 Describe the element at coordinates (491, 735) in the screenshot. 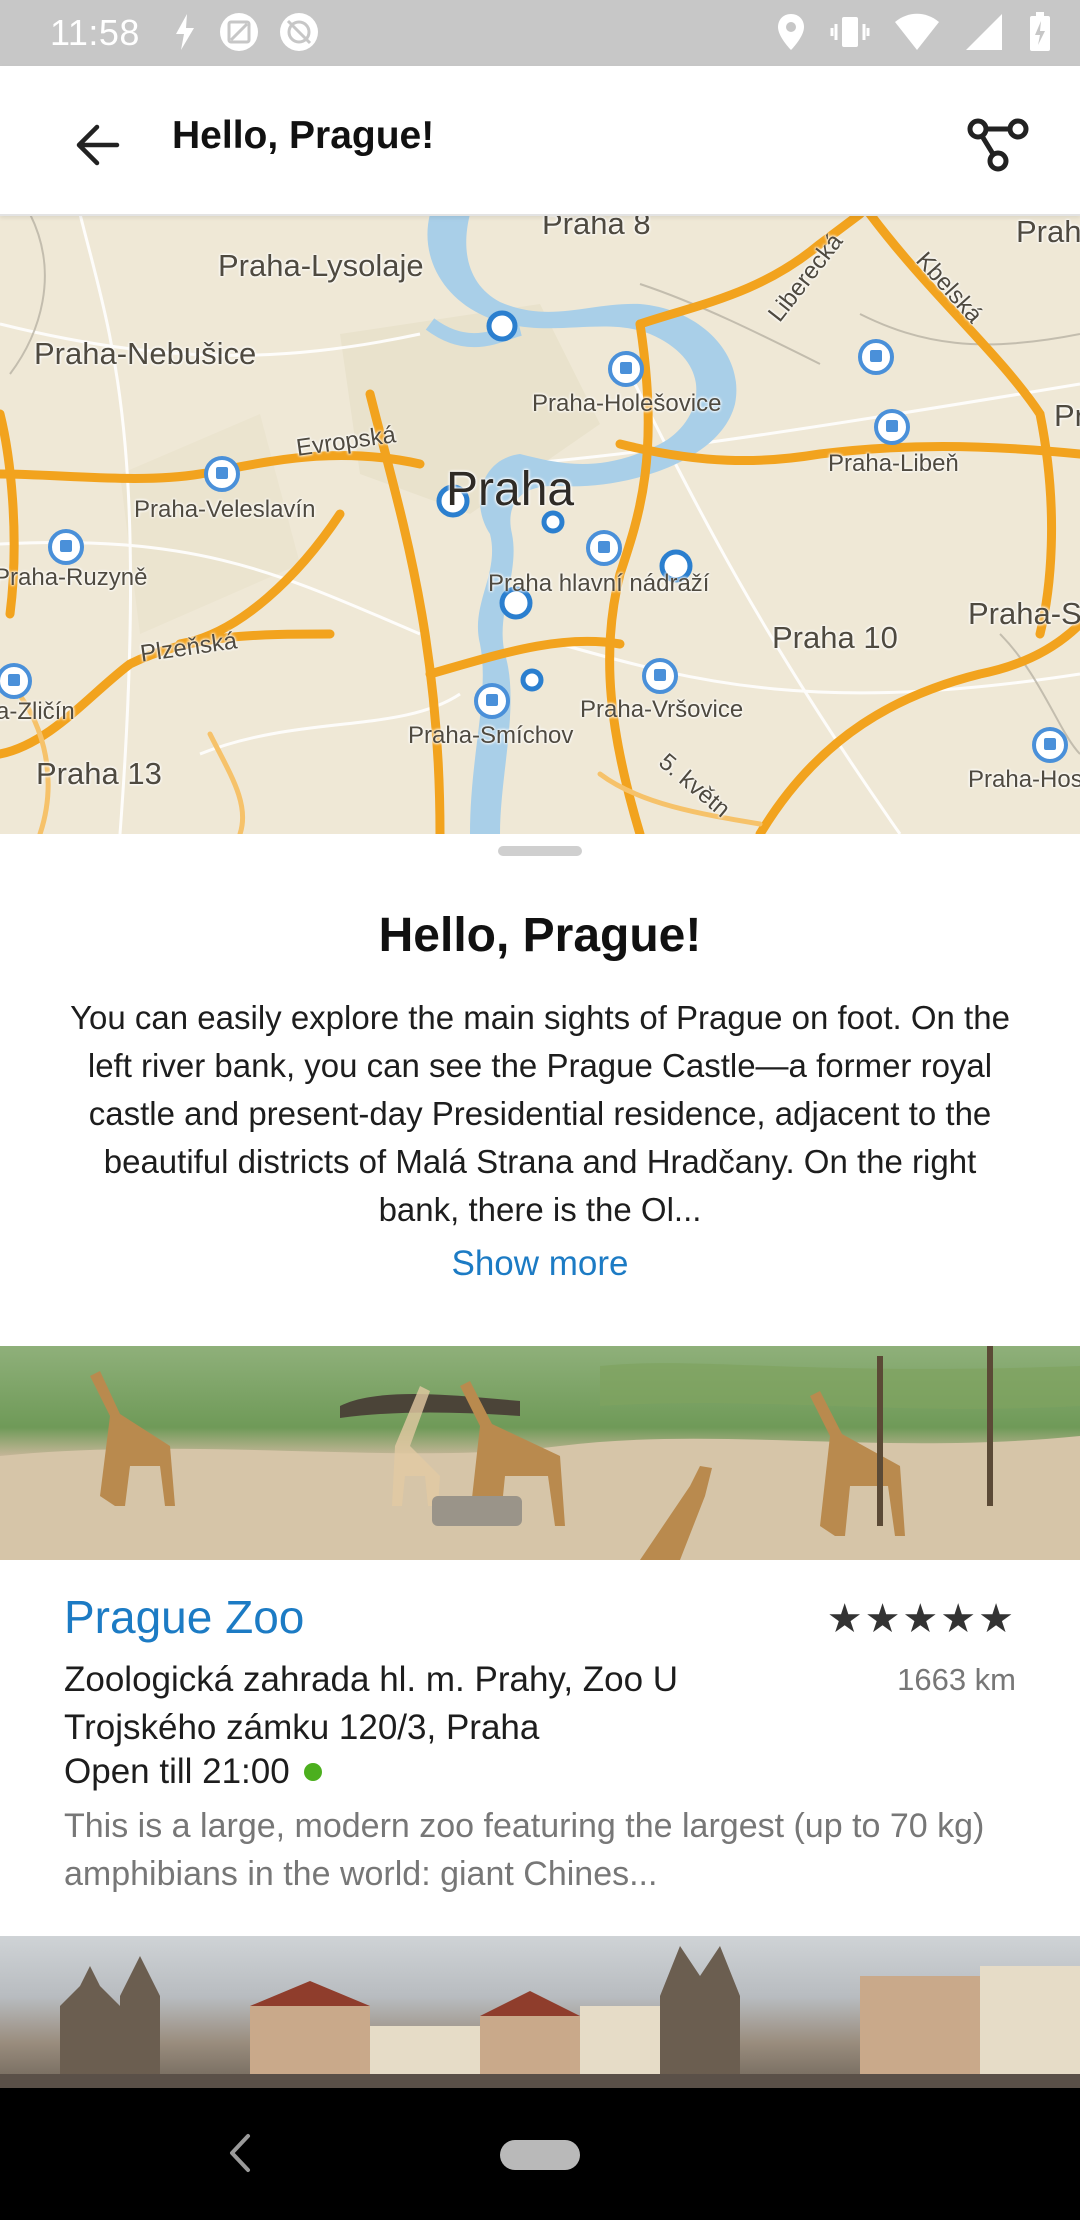

I see `map-label-smichov: Praha-Smíchov` at that location.